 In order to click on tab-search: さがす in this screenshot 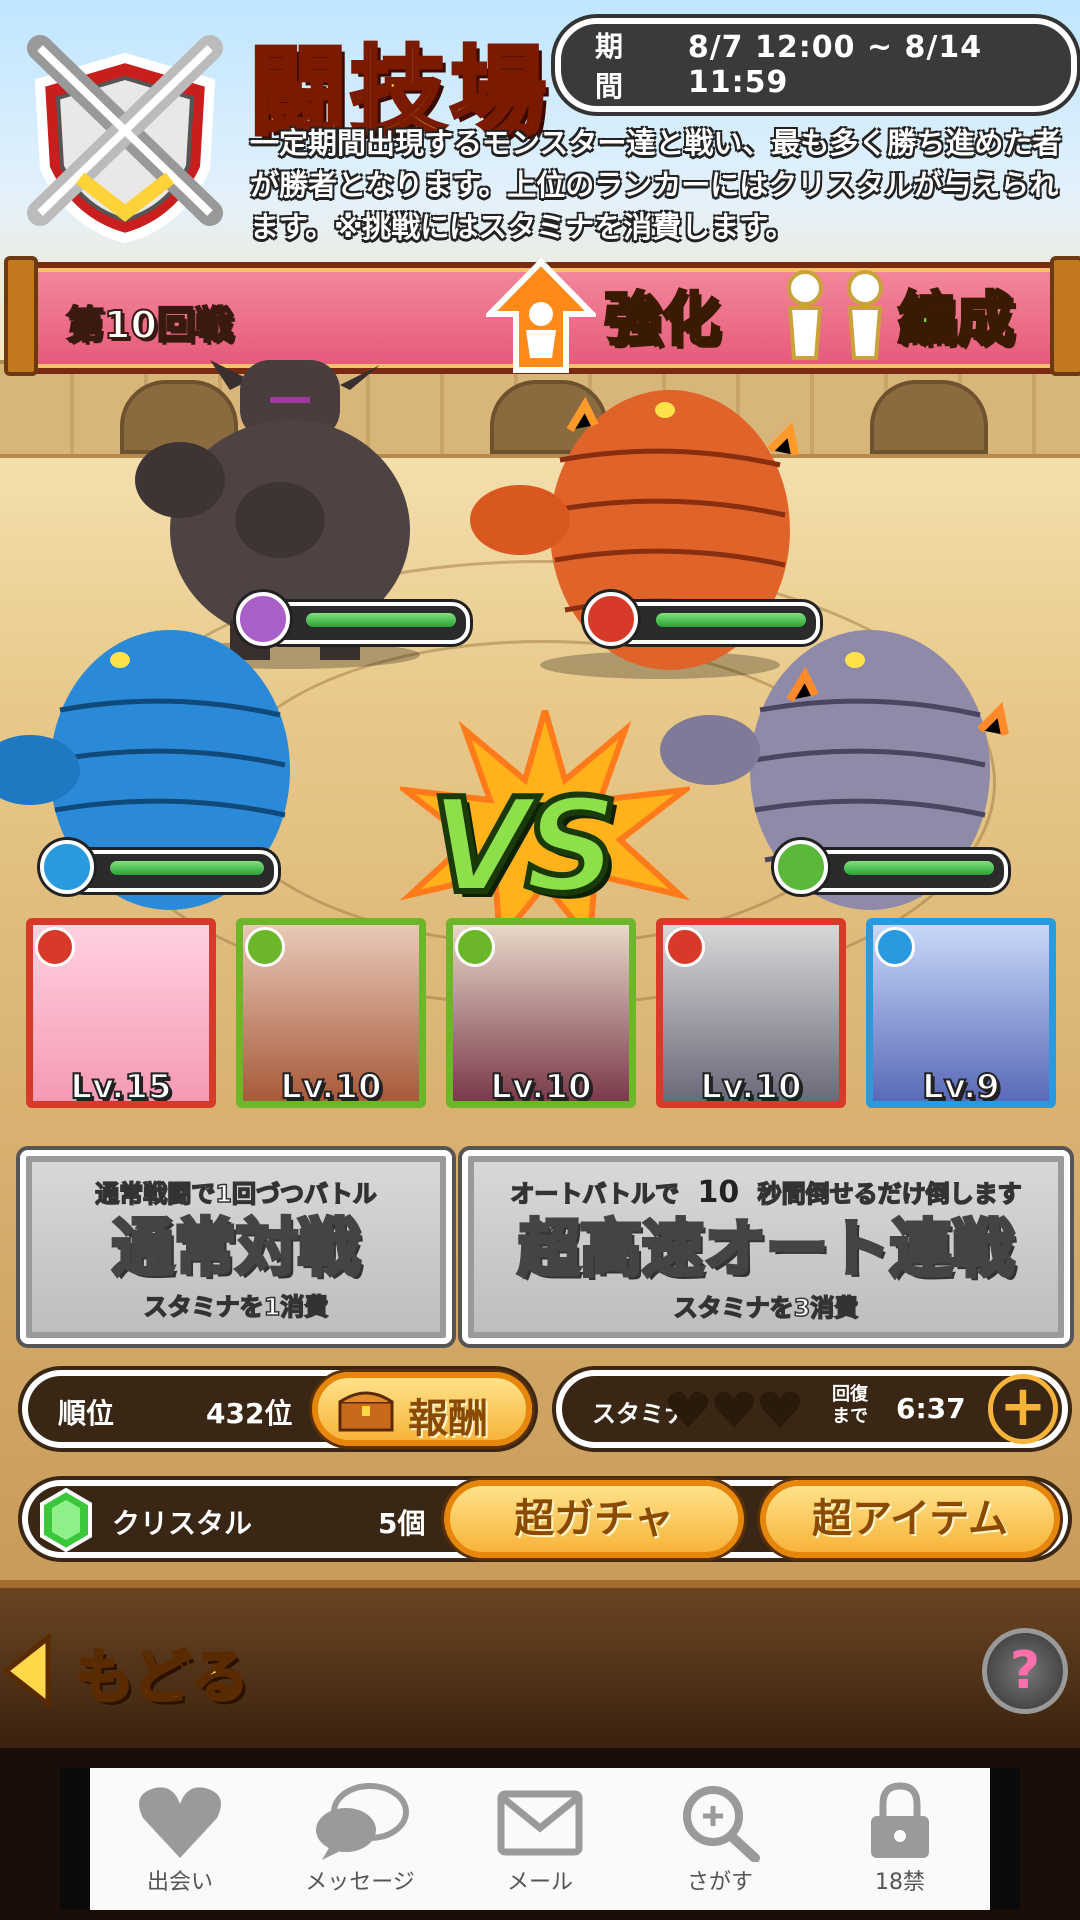, I will do `click(720, 1839)`.